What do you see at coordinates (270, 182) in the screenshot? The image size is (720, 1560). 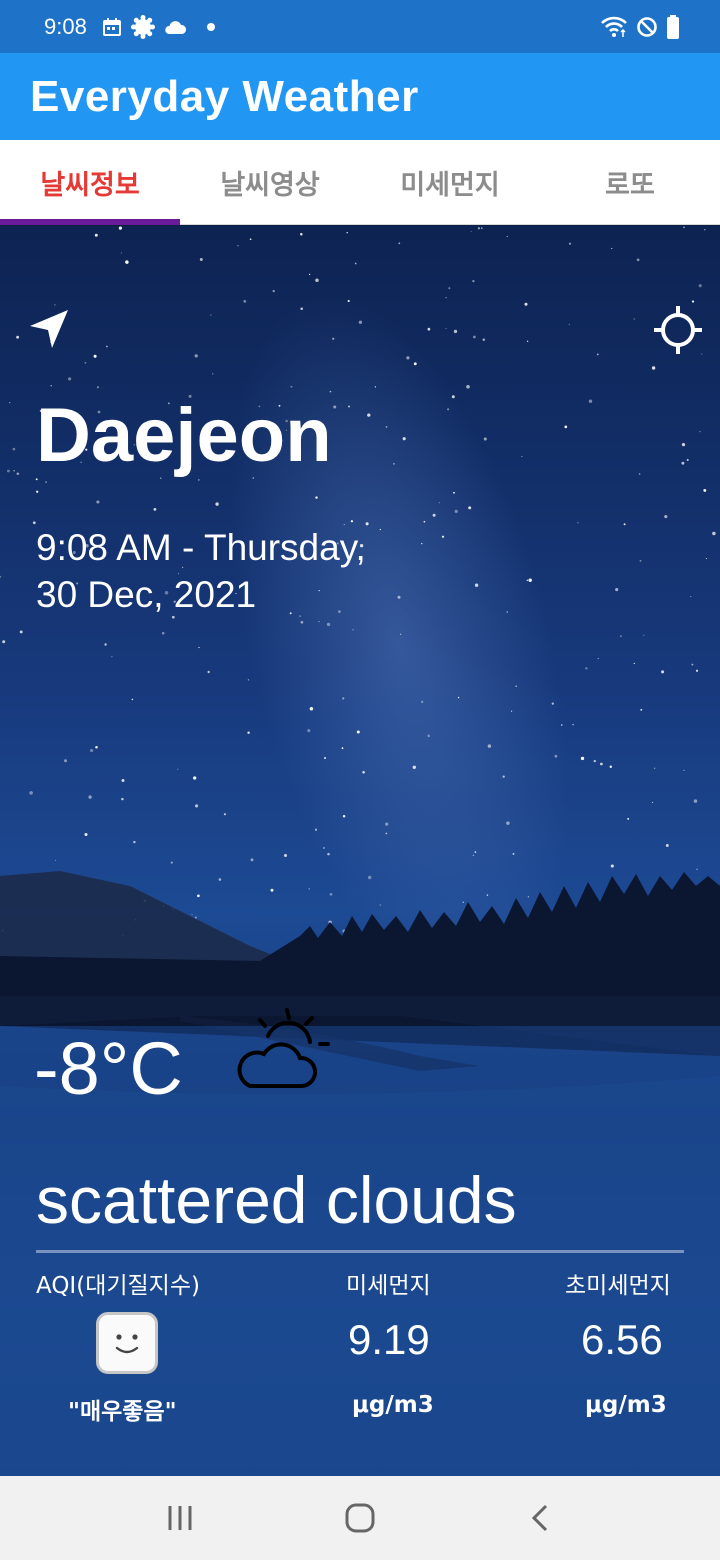 I see `tab-weather-video: 날씨영상` at bounding box center [270, 182].